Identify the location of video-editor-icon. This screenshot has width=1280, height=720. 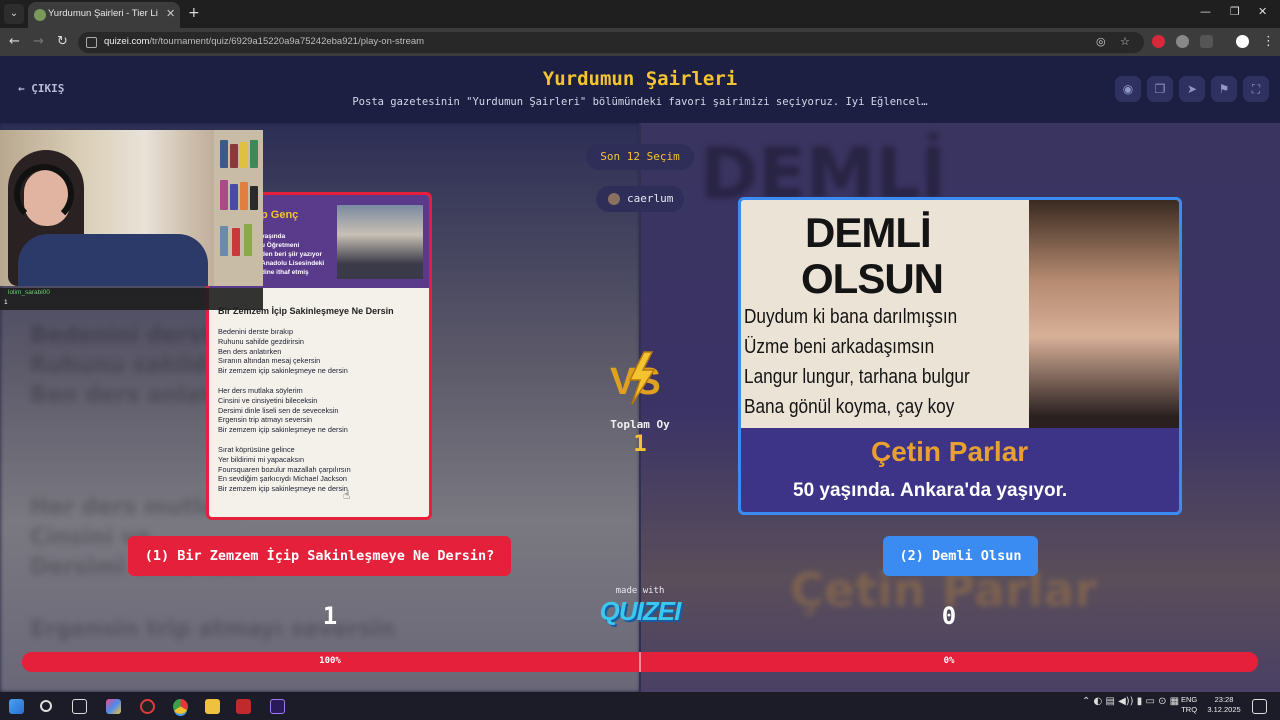
(243, 706).